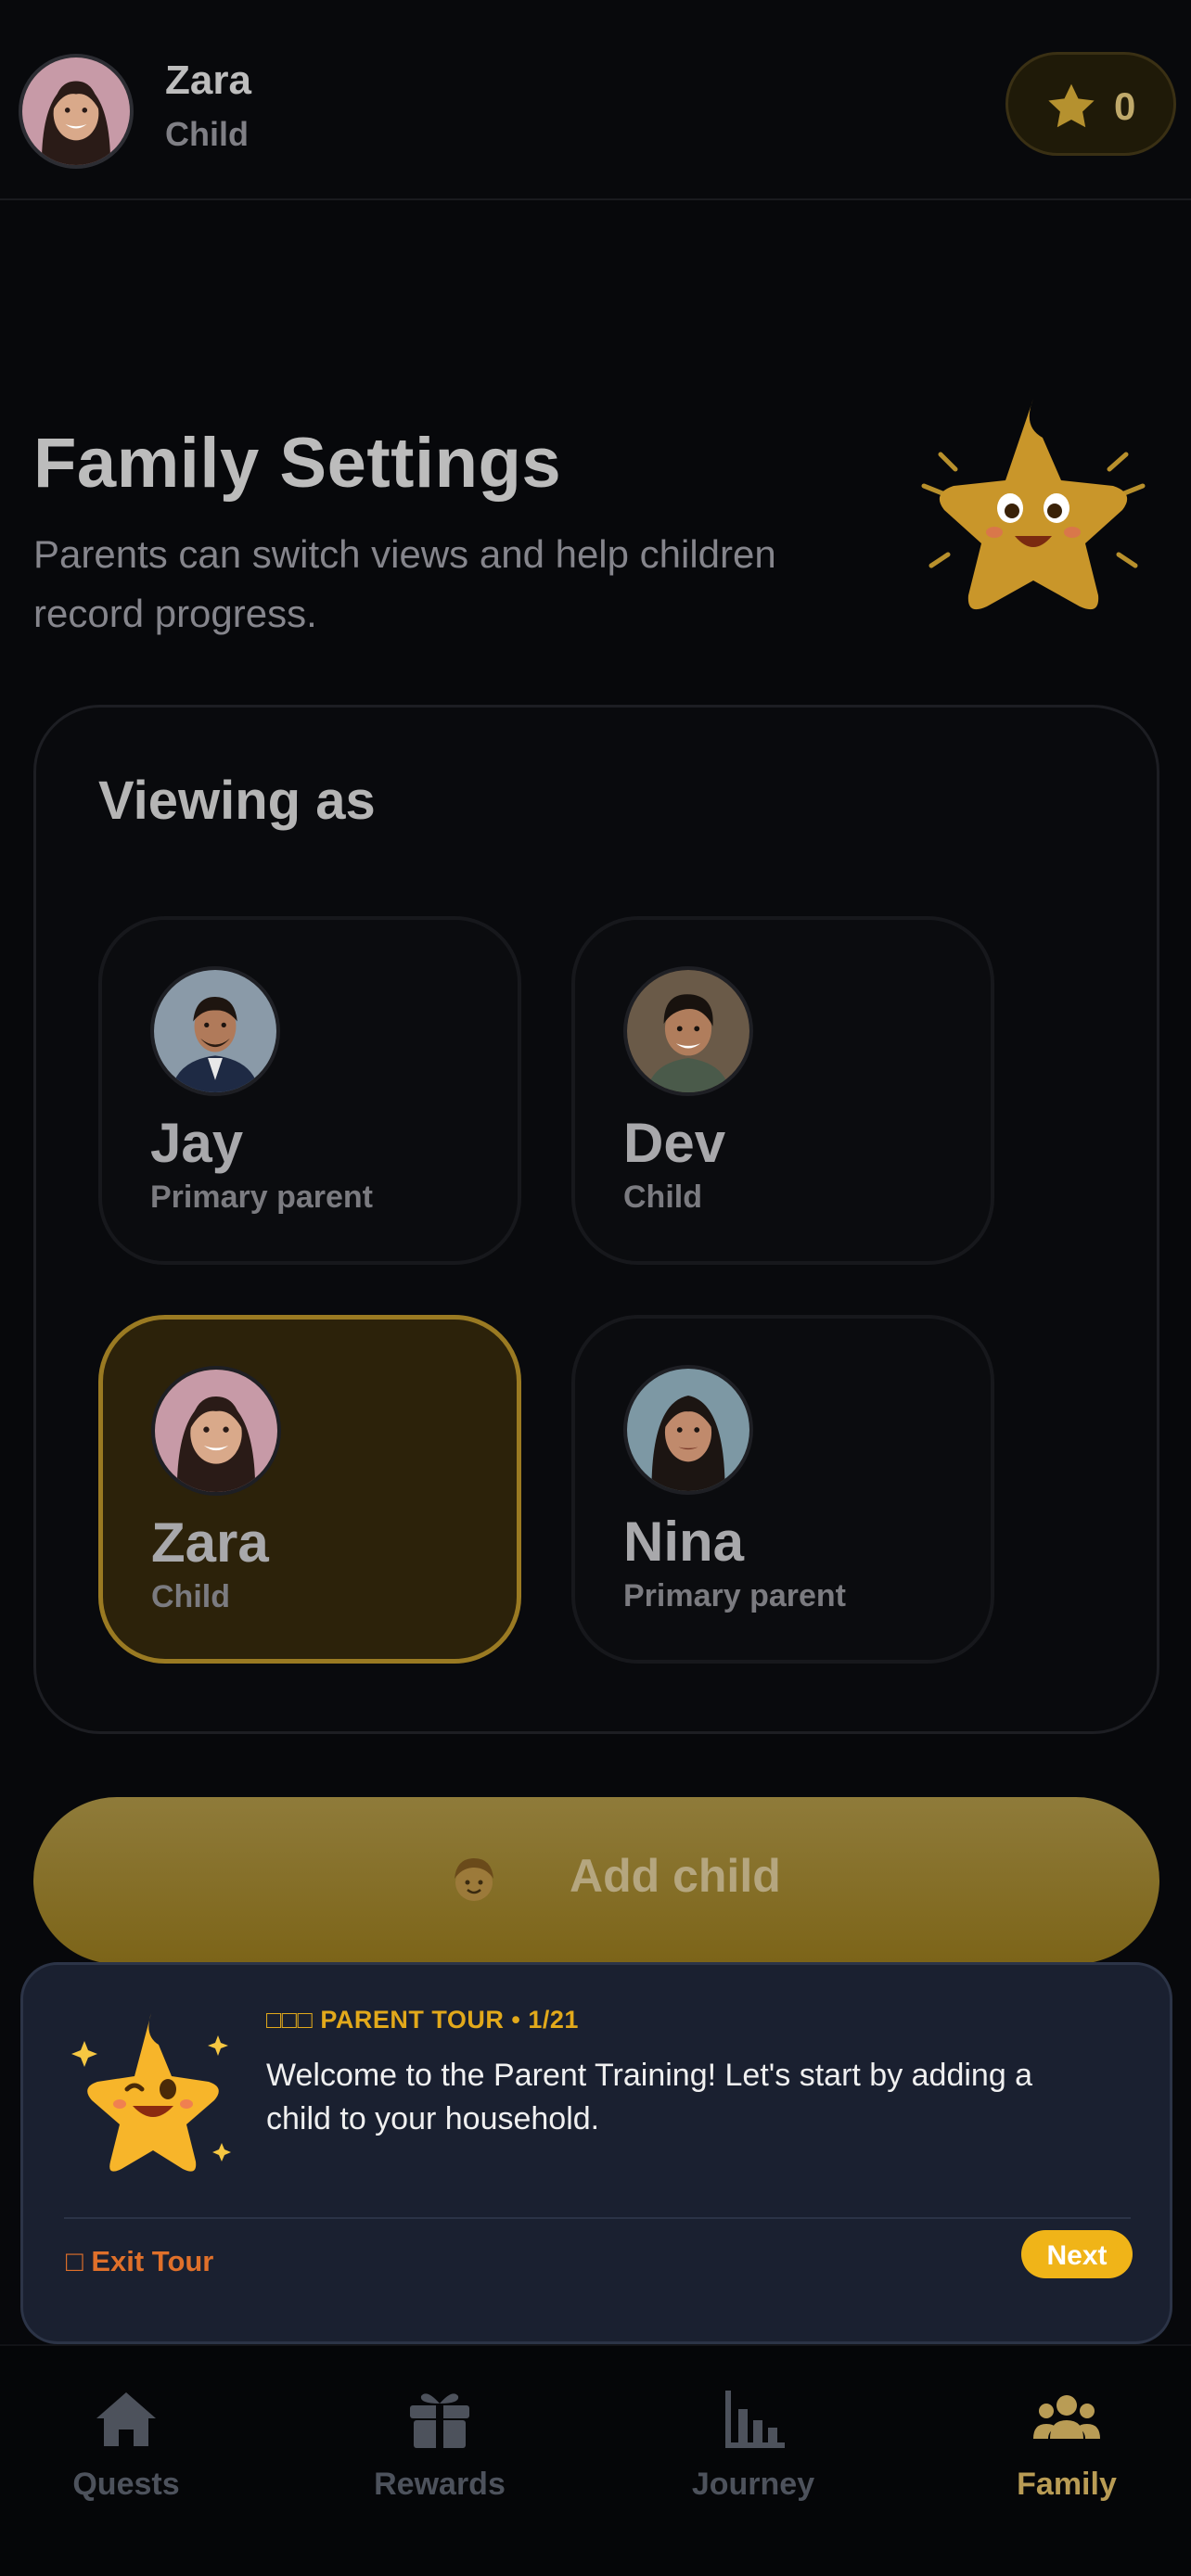 This screenshot has width=1191, height=2576. I want to click on bar-chart-icon, so click(755, 2419).